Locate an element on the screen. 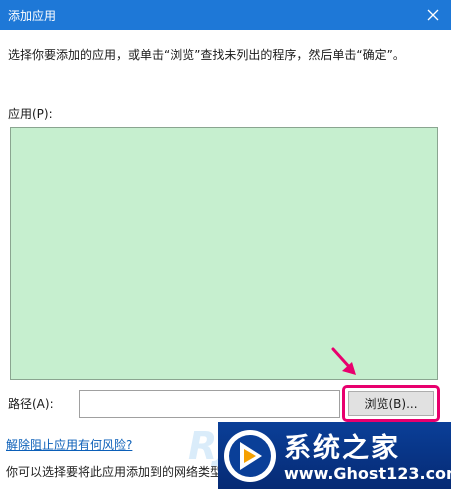 This screenshot has width=451, height=489. close-button is located at coordinates (433, 15).